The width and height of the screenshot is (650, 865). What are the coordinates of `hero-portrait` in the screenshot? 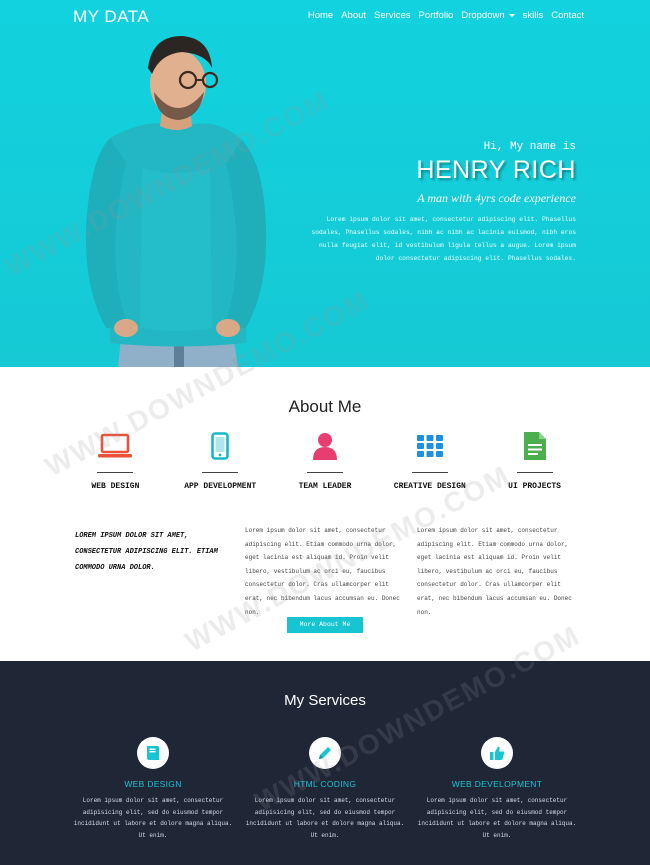 It's located at (176, 201).